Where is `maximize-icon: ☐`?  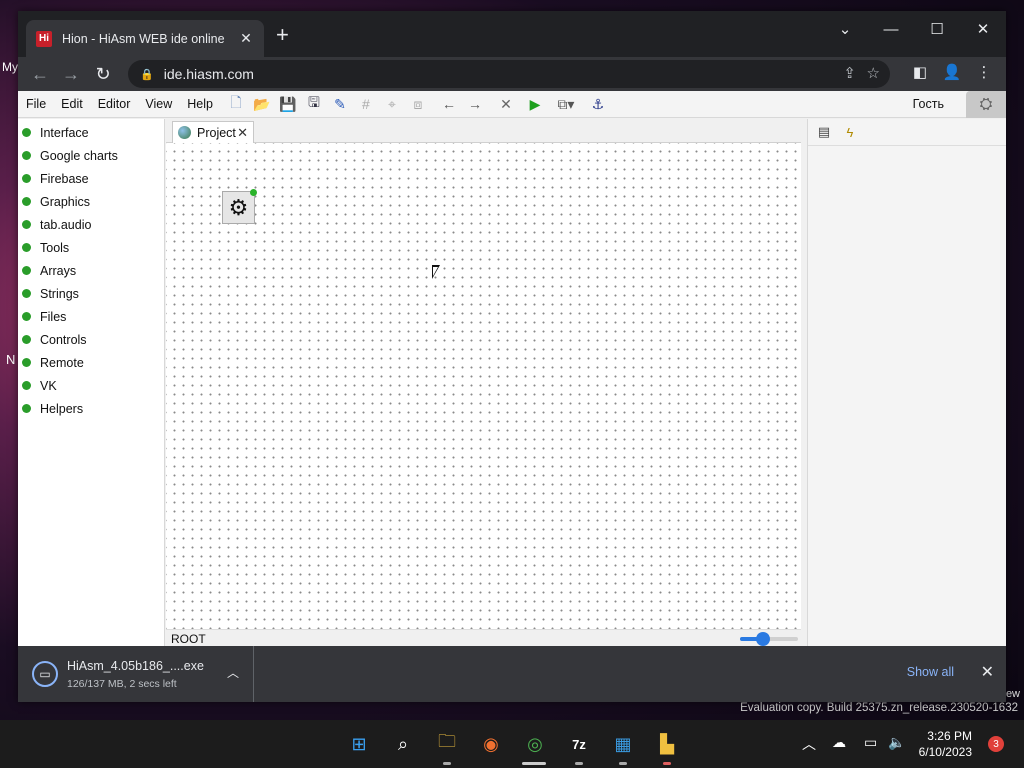 maximize-icon: ☐ is located at coordinates (937, 30).